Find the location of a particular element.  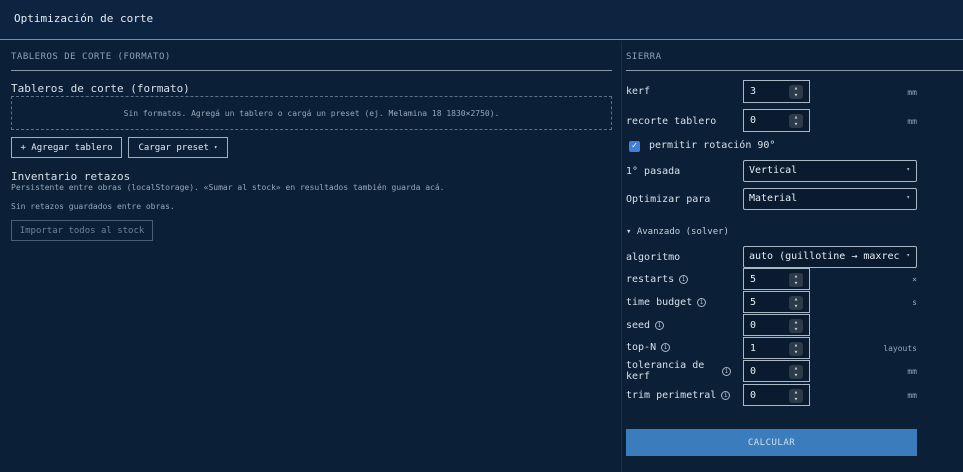

trim-value: 0 is located at coordinates (753, 120).